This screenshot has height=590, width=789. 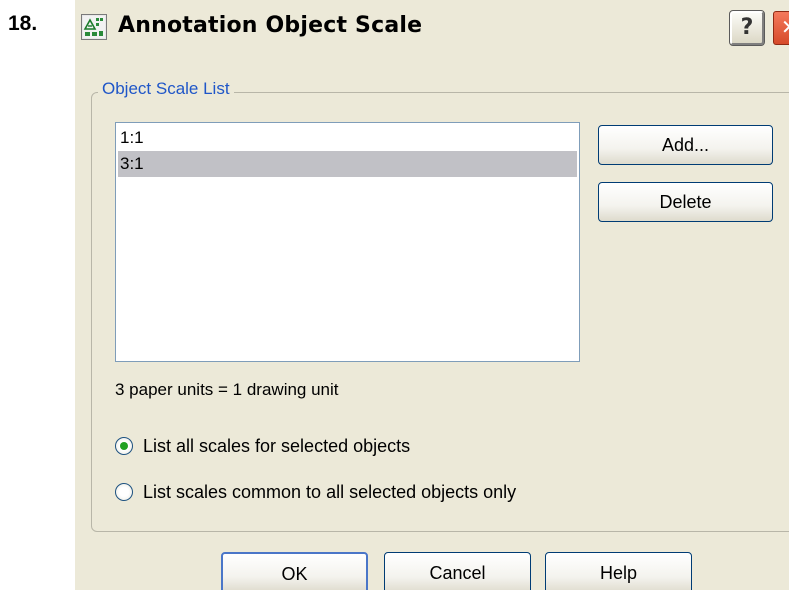 What do you see at coordinates (294, 571) in the screenshot?
I see `ok-button: OK` at bounding box center [294, 571].